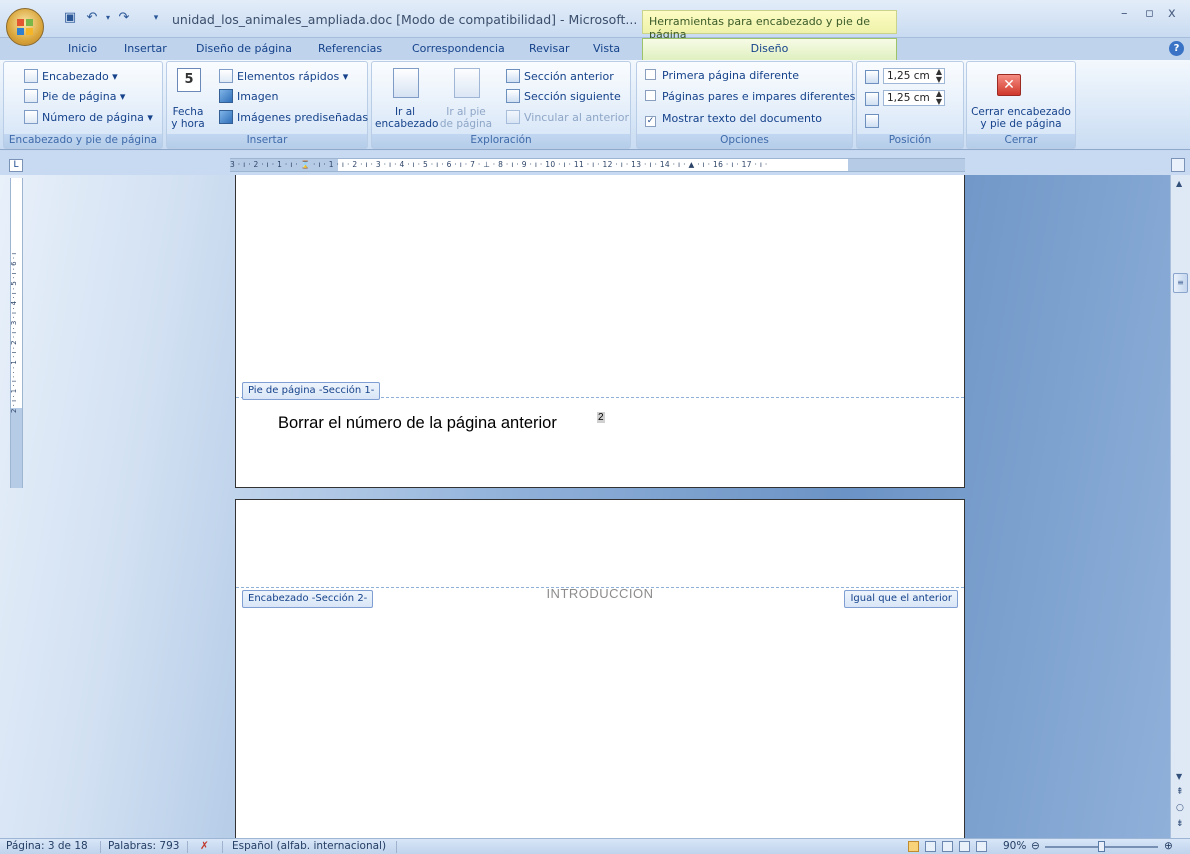 The width and height of the screenshot is (1190, 854). Describe the element at coordinates (1180, 808) in the screenshot. I see `select-browse-object-icon: ○` at that location.